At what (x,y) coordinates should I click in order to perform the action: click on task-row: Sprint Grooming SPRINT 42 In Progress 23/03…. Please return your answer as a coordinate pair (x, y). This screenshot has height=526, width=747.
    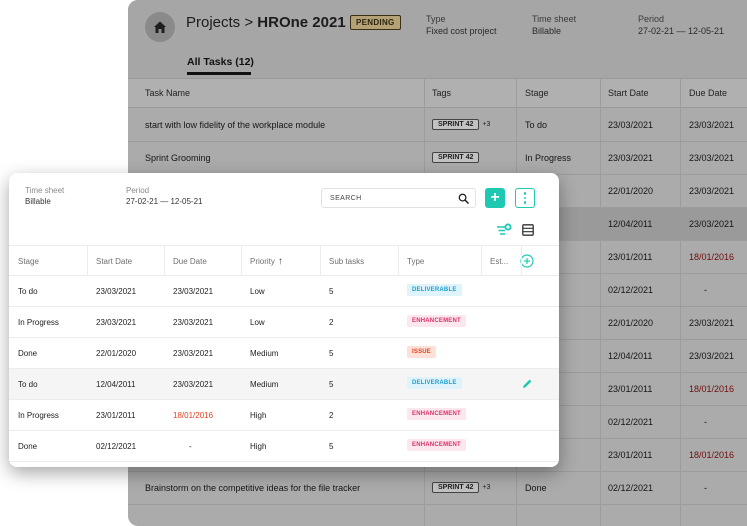
    Looking at the image, I should click on (437, 158).